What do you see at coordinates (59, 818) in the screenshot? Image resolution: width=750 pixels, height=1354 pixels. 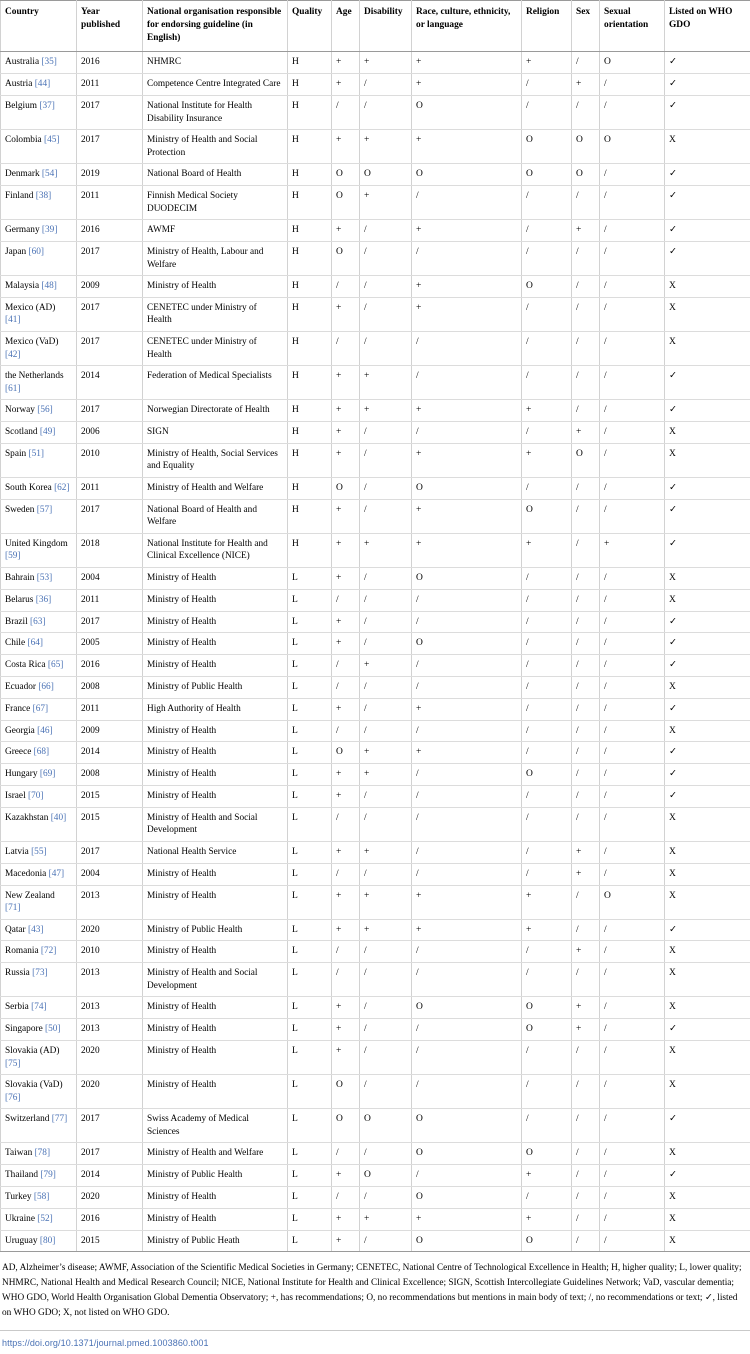 I see `reference-link: [40]` at bounding box center [59, 818].